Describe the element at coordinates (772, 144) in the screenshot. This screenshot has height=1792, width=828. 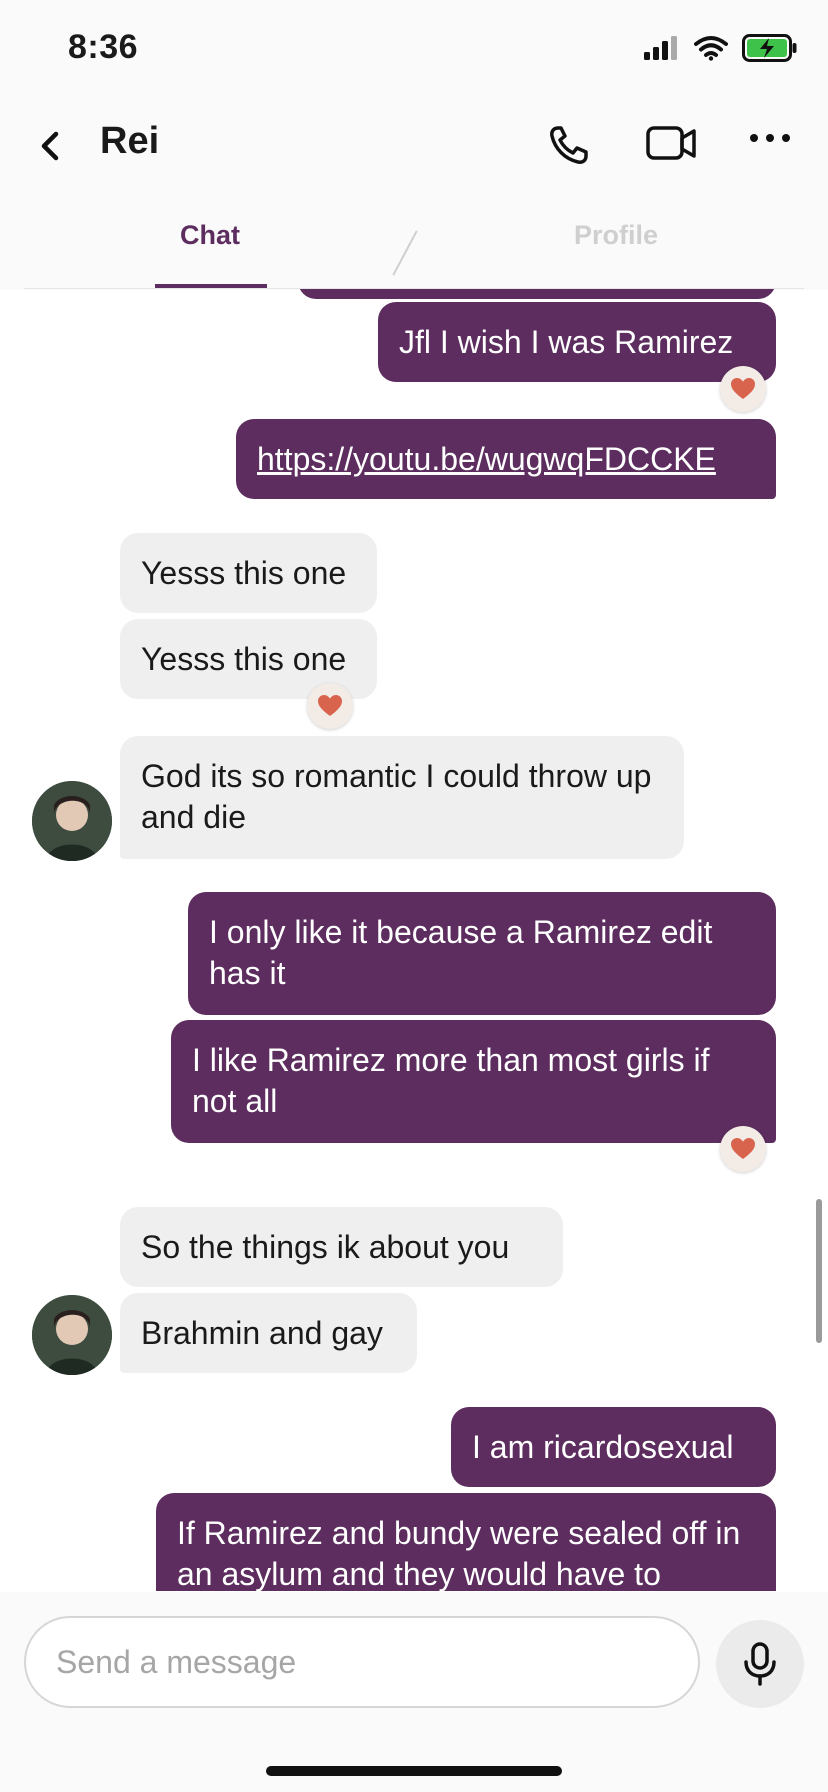
I see `more-options-icon` at that location.